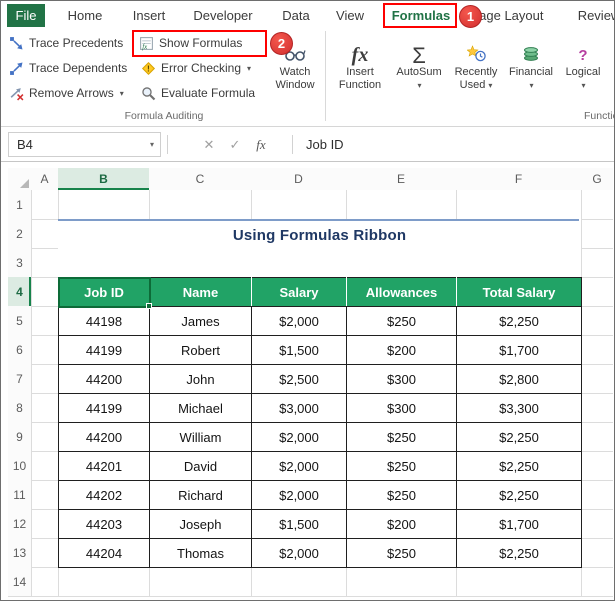  Describe the element at coordinates (104, 321) in the screenshot. I see `table-cell: 44198` at that location.